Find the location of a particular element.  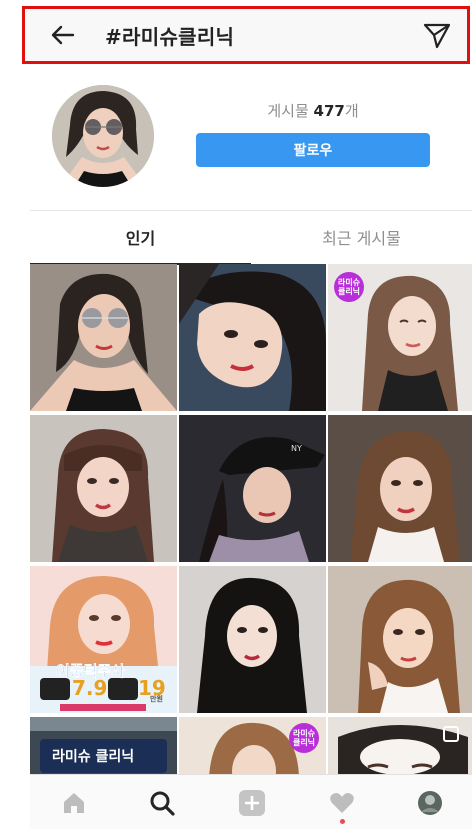

hashtag-header: #라미슈클리닉 is located at coordinates (246, 35).